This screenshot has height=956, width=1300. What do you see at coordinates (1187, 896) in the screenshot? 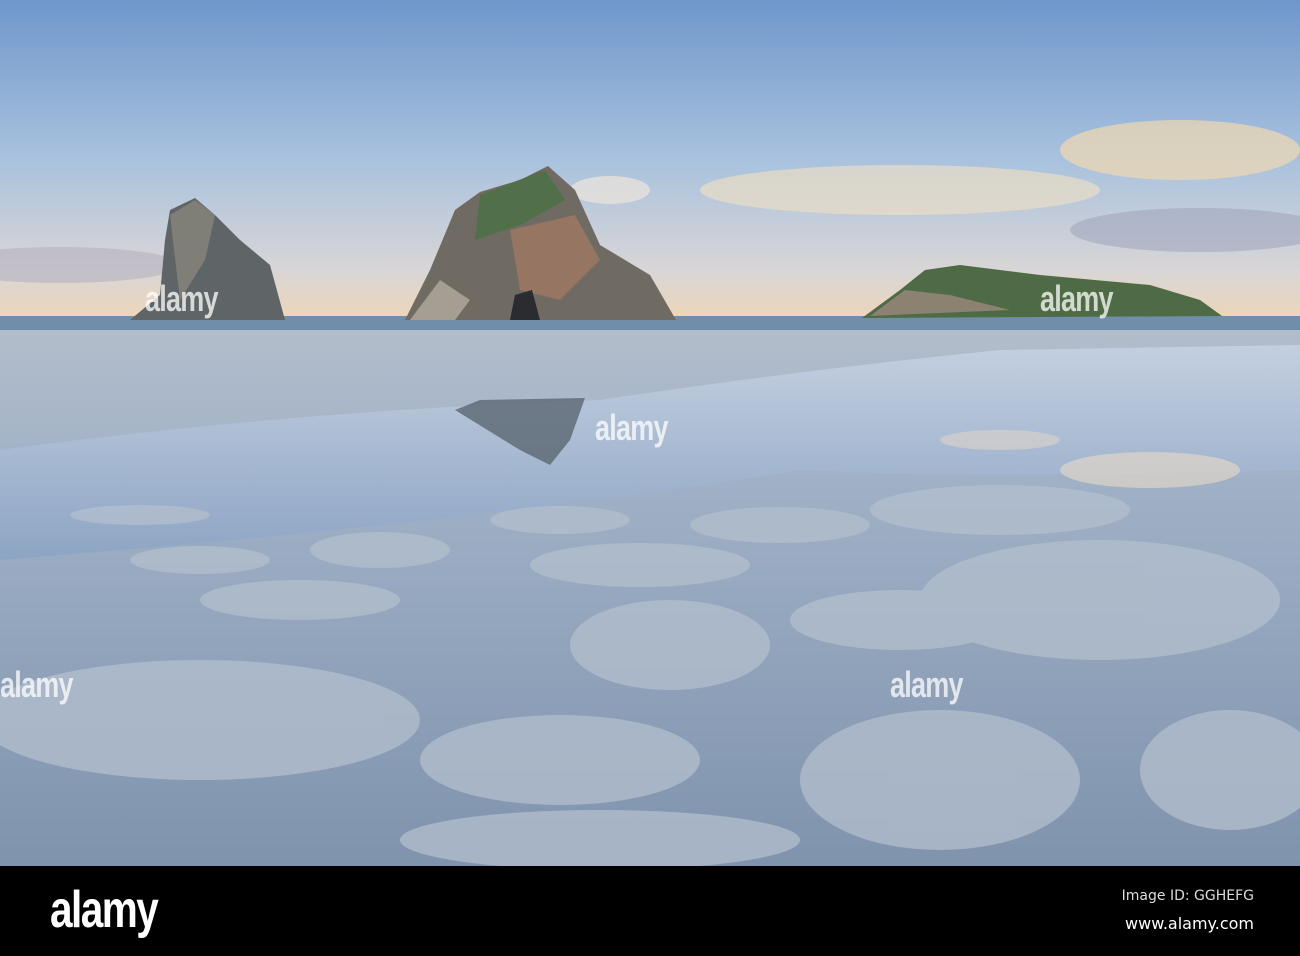
I see `image-id: Image ID: GGHEFG` at bounding box center [1187, 896].